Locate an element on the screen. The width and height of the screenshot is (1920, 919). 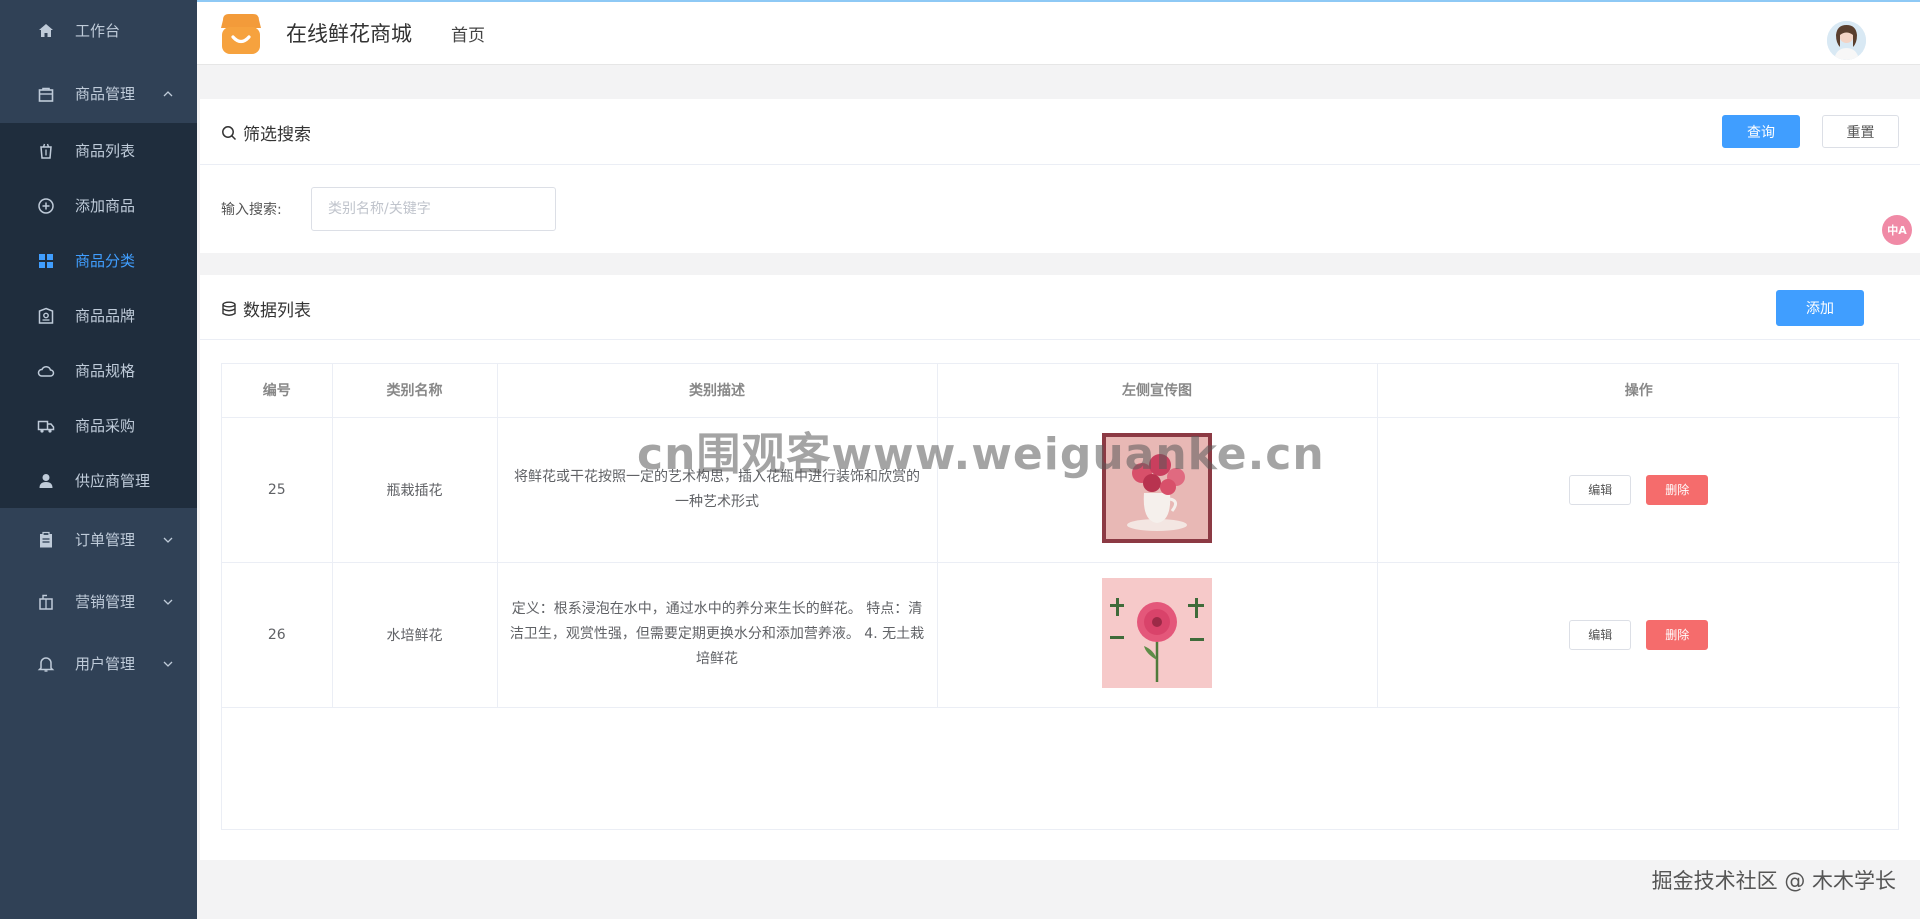
sidebar-item-product-category: 商品分类 is located at coordinates (98, 260).